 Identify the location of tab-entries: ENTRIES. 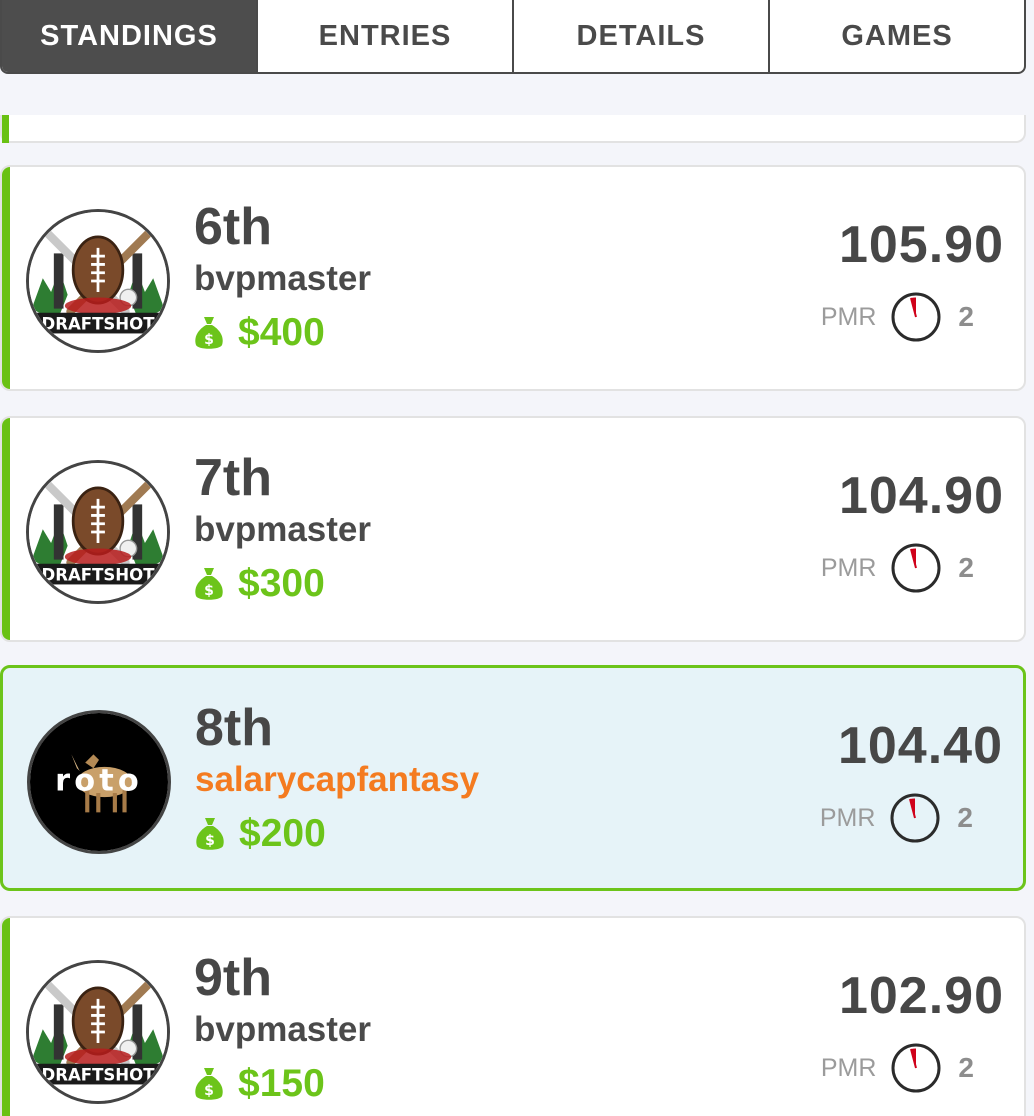
(384, 36).